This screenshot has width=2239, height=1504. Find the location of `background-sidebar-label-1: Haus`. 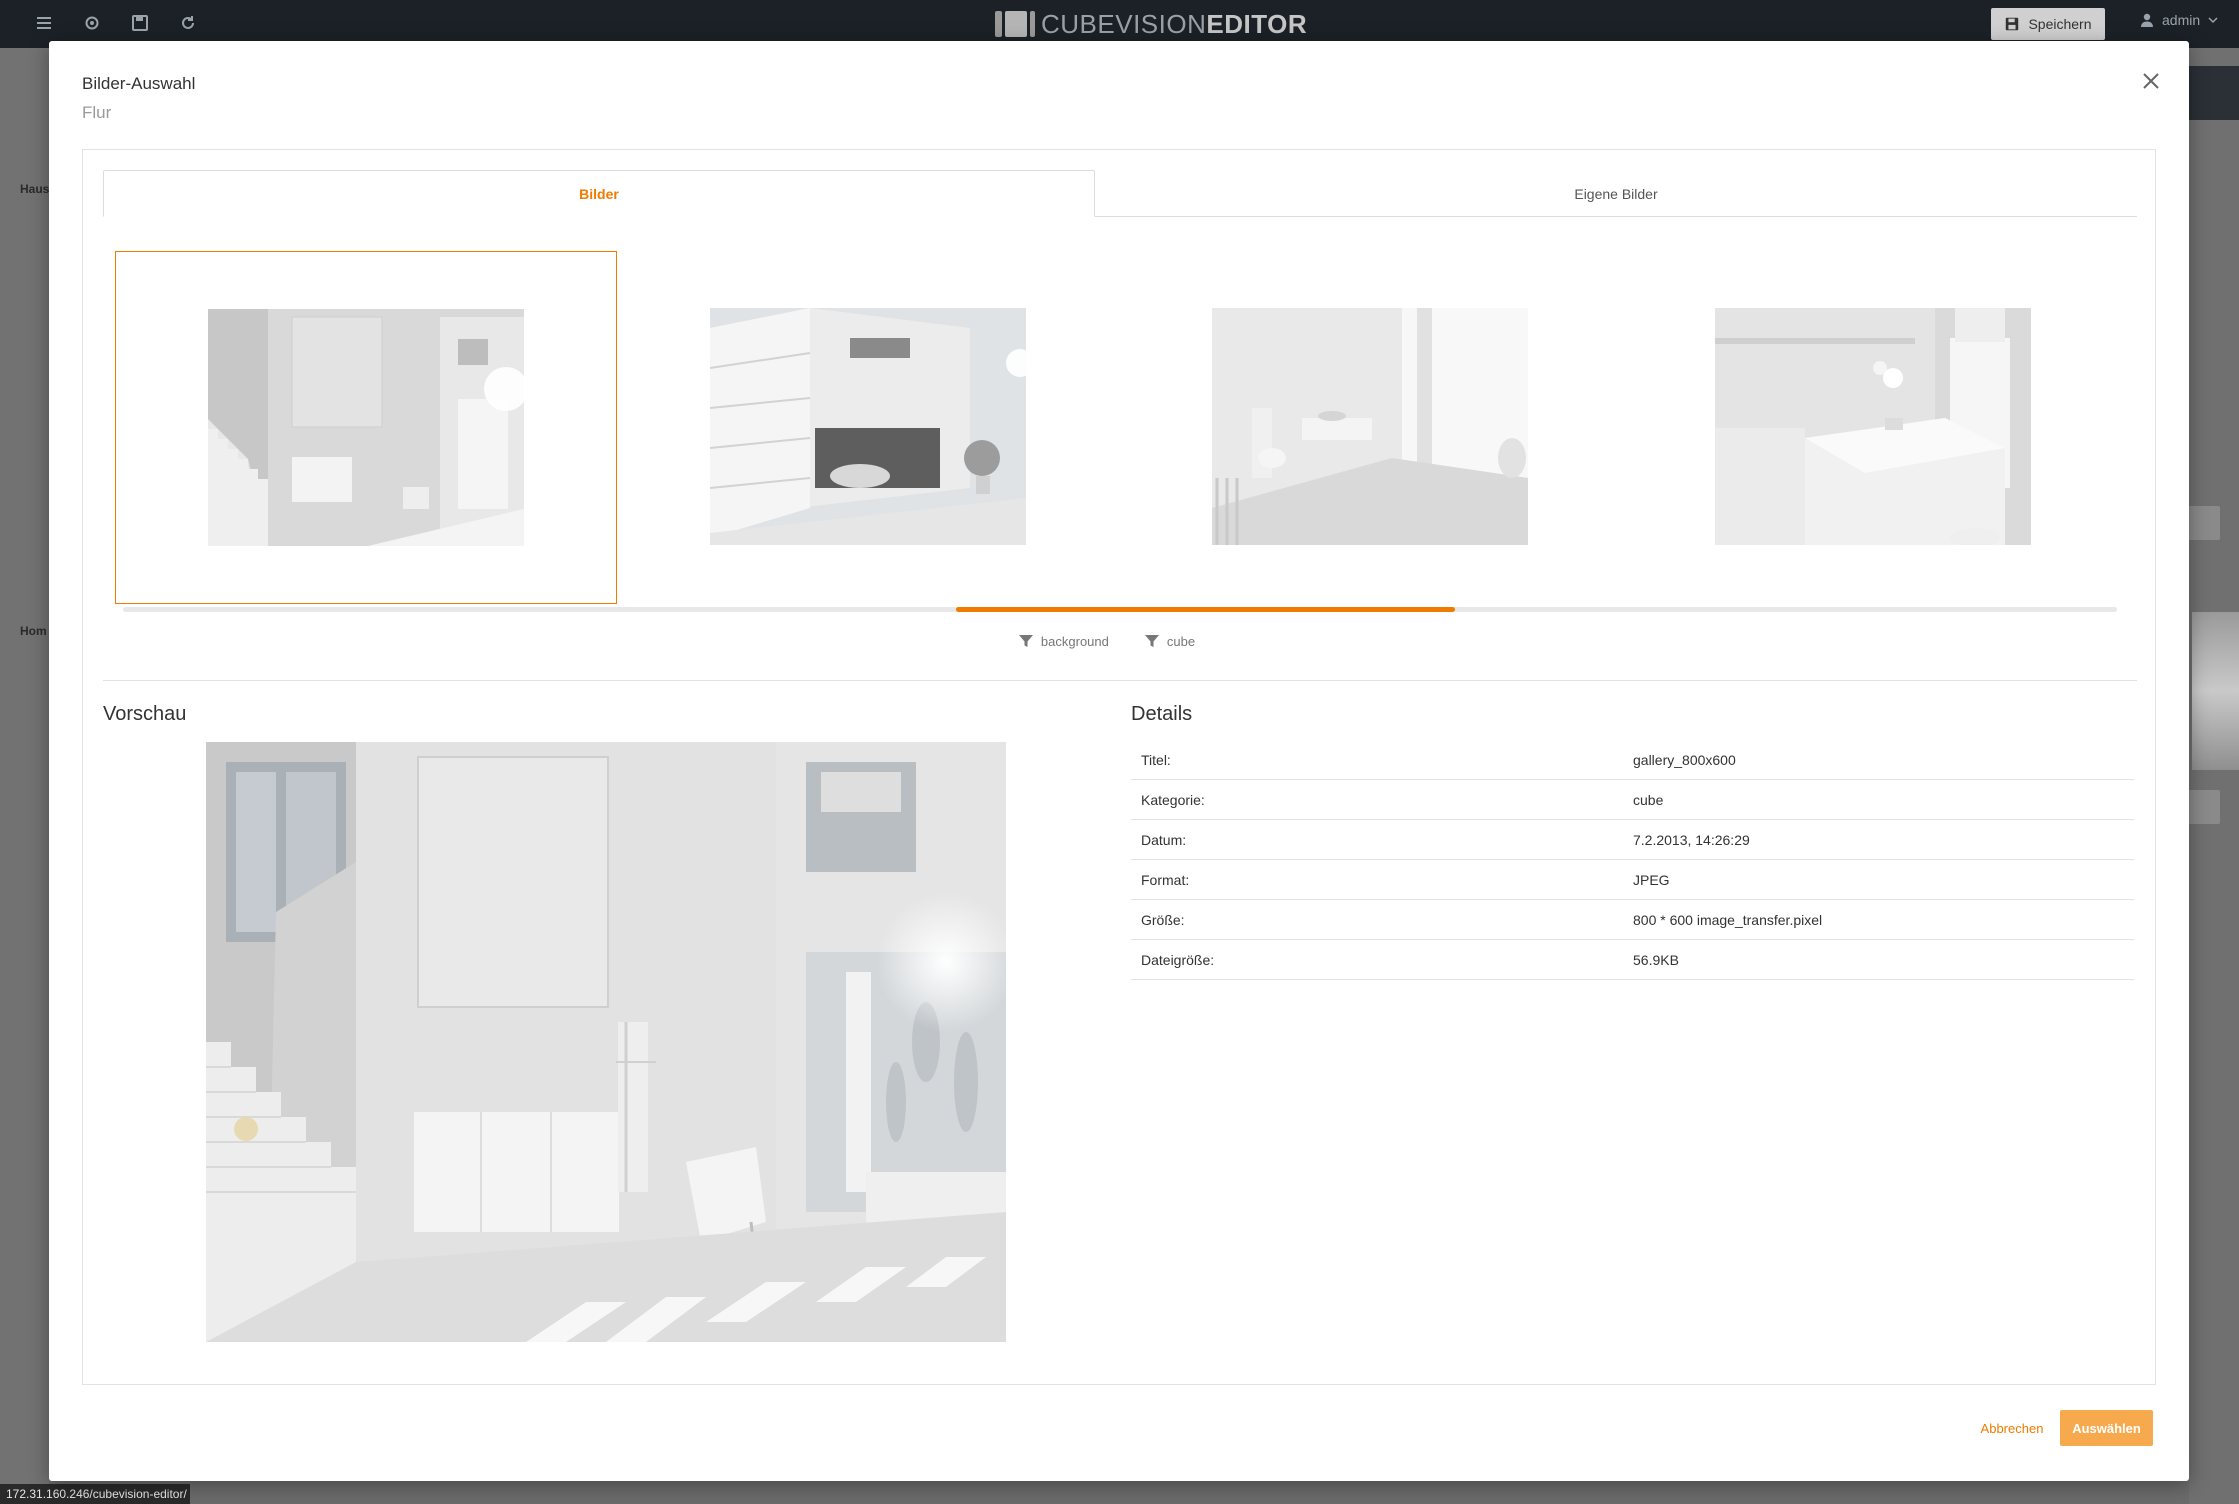

background-sidebar-label-1: Haus is located at coordinates (35, 189).